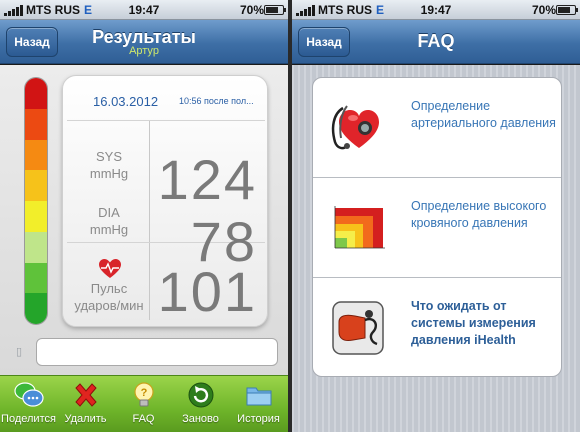 Image resolution: width=580 pixels, height=432 pixels. Describe the element at coordinates (143, 419) in the screenshot. I see `faq-label: FAQ` at that location.